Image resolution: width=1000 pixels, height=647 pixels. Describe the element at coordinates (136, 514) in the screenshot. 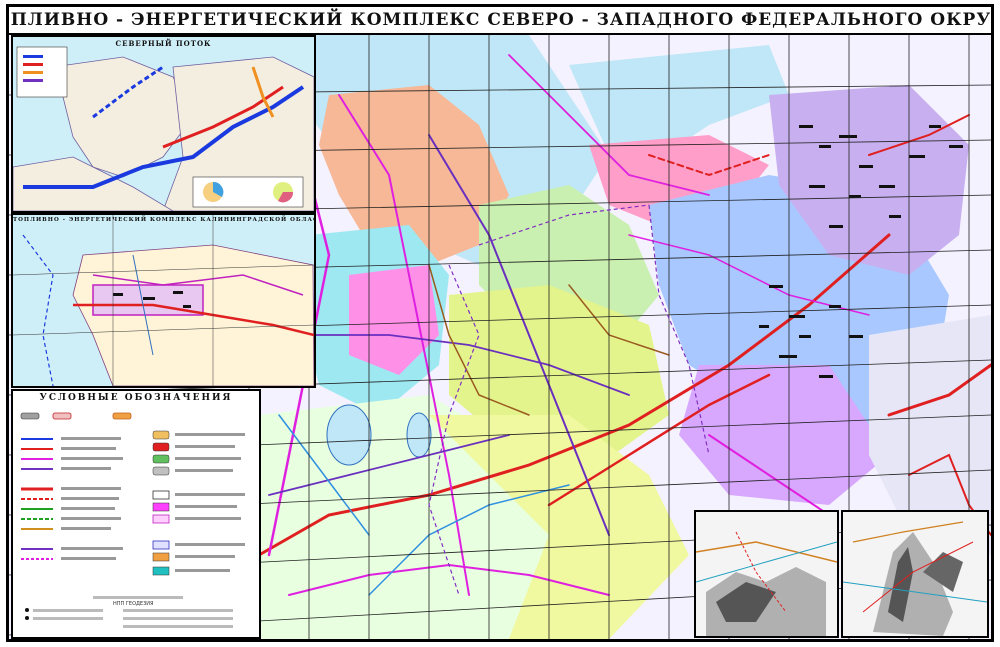

I see `legend-panel: УСЛОВНЫЕ ОБОЗНАЧЕНИЯ НПП ГЕОДЕЗИЯ` at that location.